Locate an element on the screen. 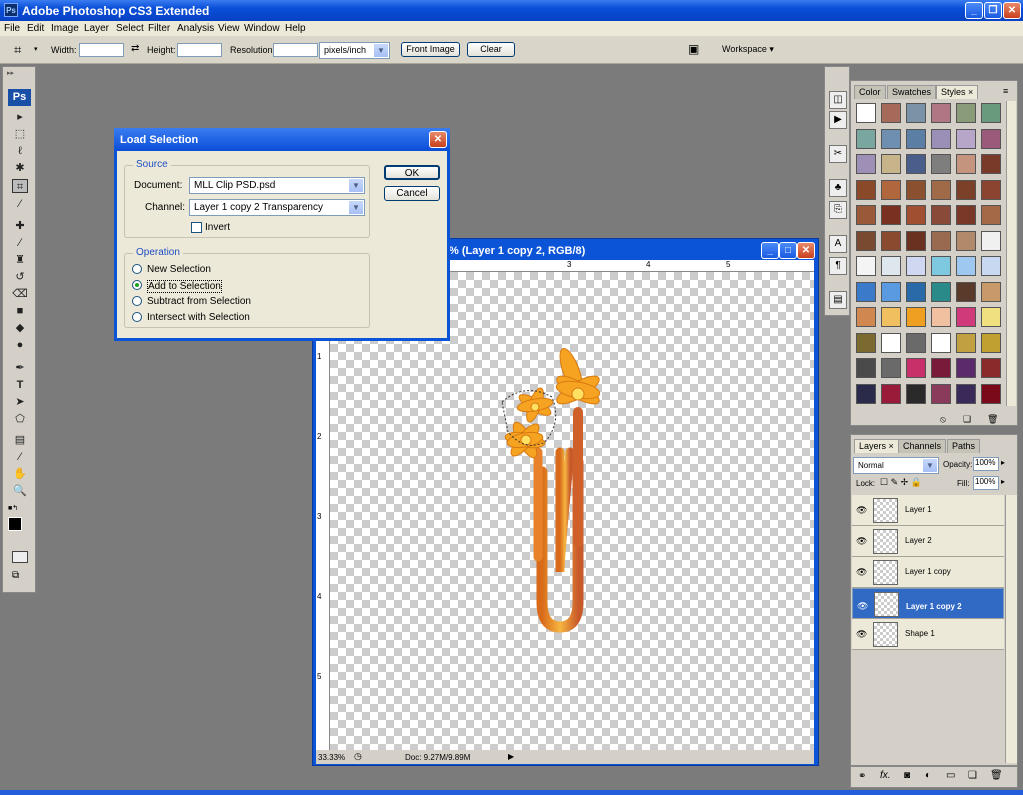 This screenshot has height=795, width=1023. document-select: MLL Clip PSD.psd ▼ is located at coordinates (277, 185).